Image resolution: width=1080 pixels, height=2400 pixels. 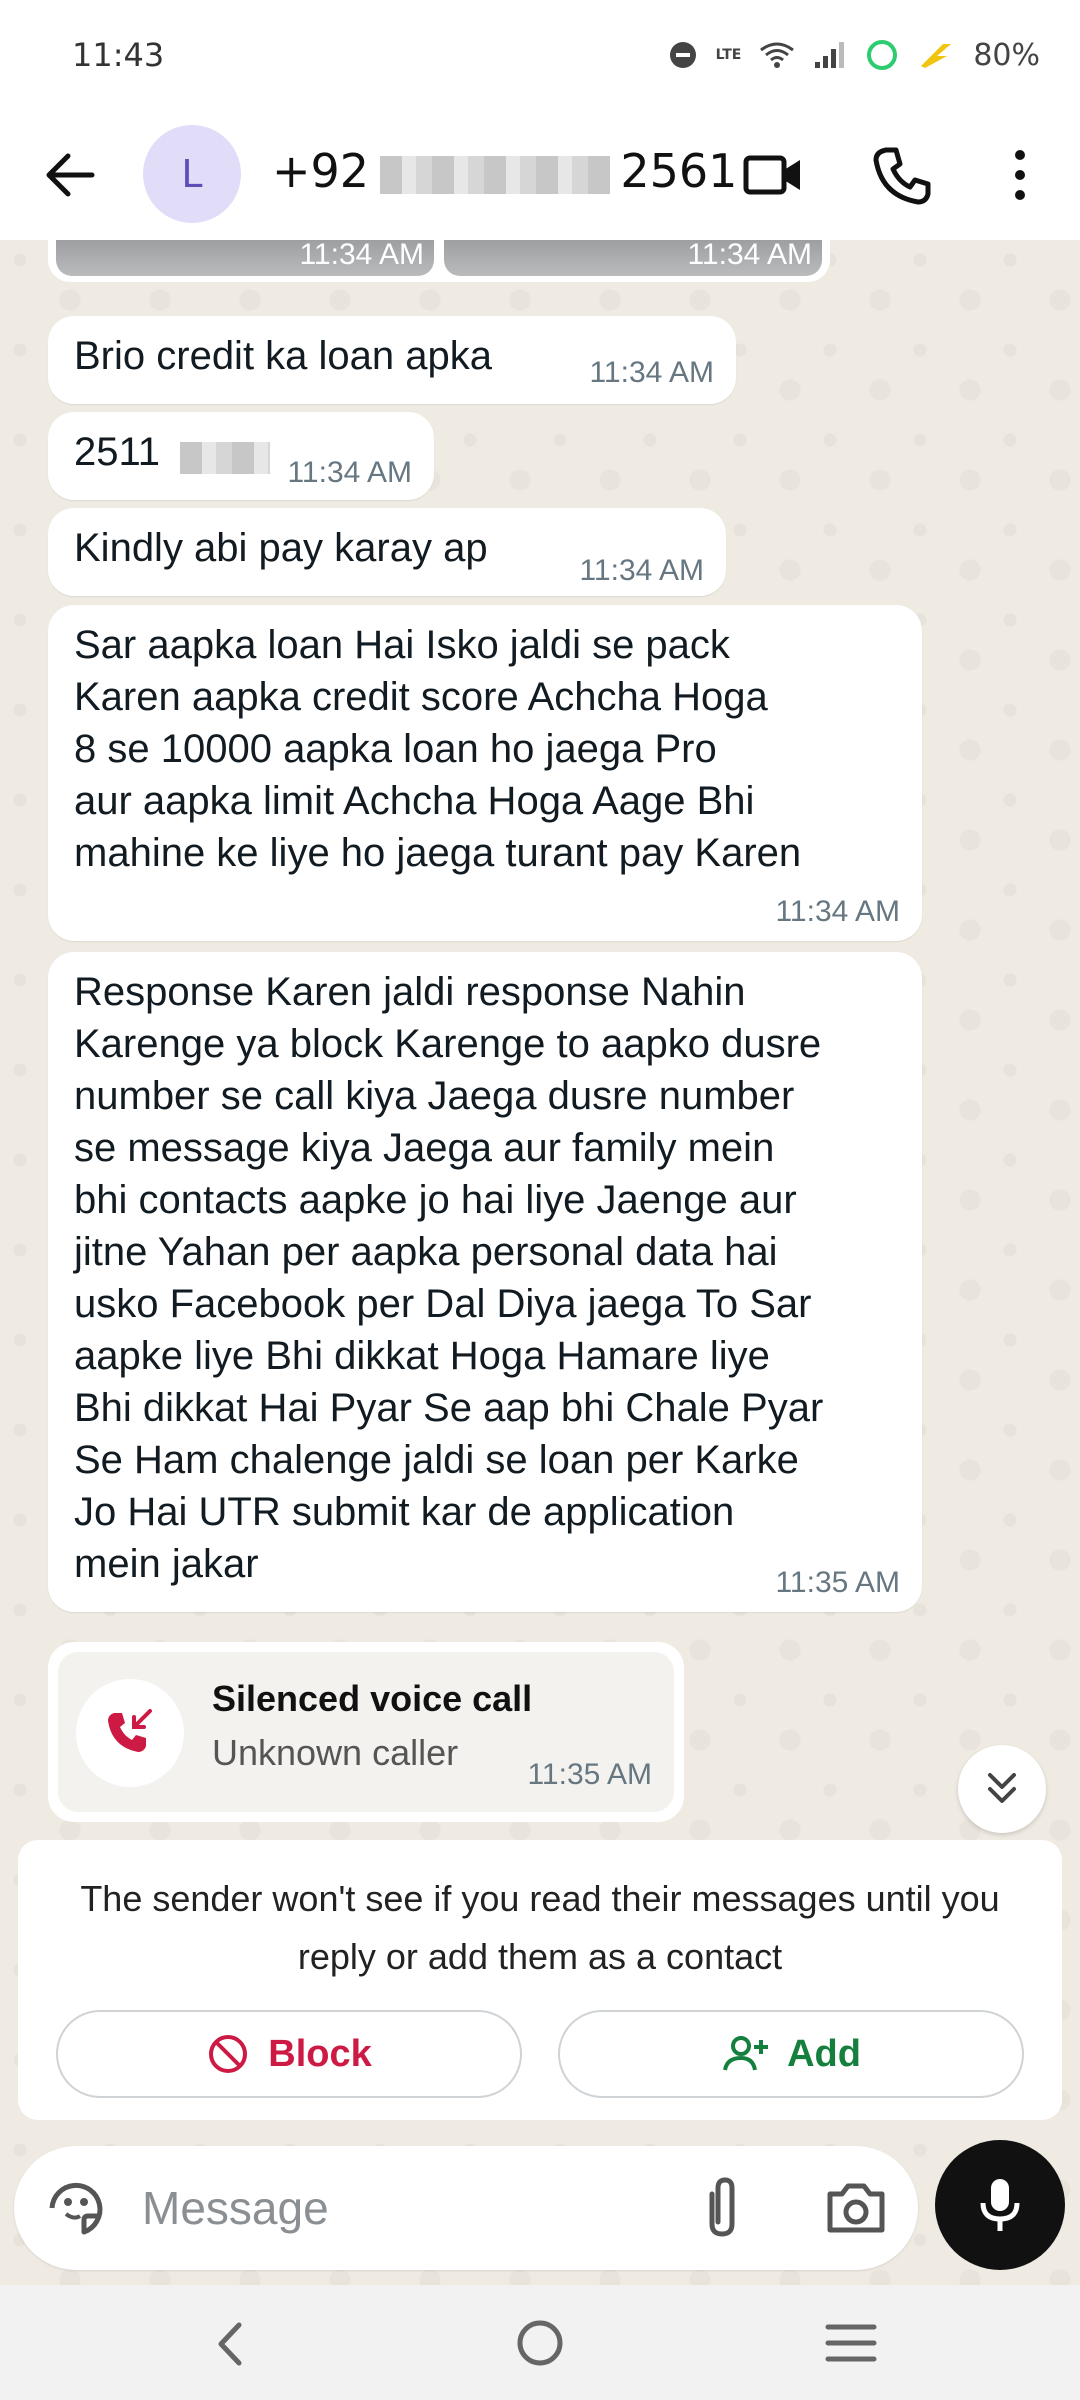 What do you see at coordinates (283, 356) in the screenshot?
I see `message-text: Brio credit ka loan apka` at bounding box center [283, 356].